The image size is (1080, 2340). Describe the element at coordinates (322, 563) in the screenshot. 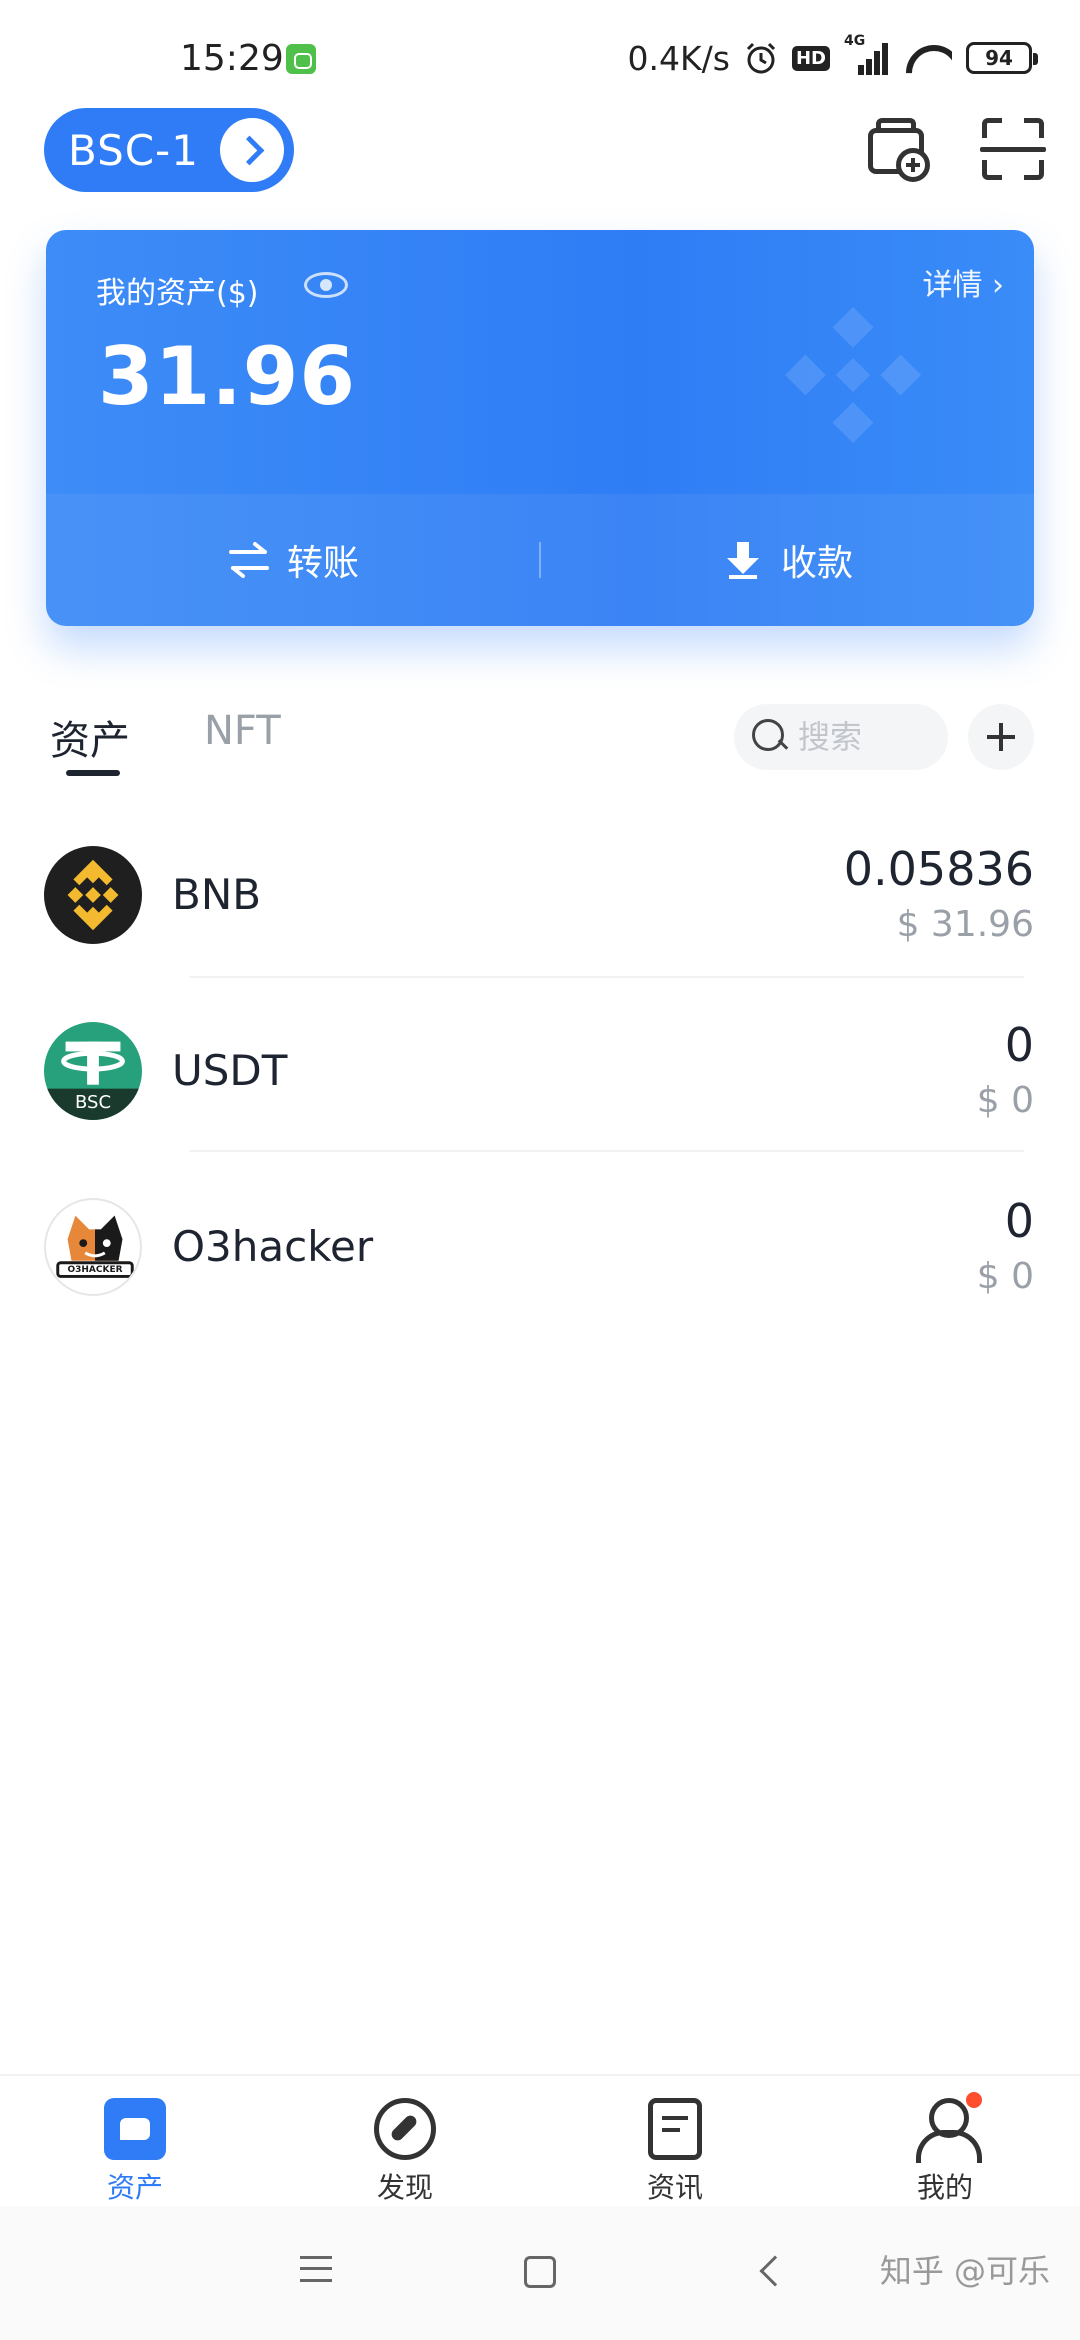

I see `transfer-label: 转账` at that location.